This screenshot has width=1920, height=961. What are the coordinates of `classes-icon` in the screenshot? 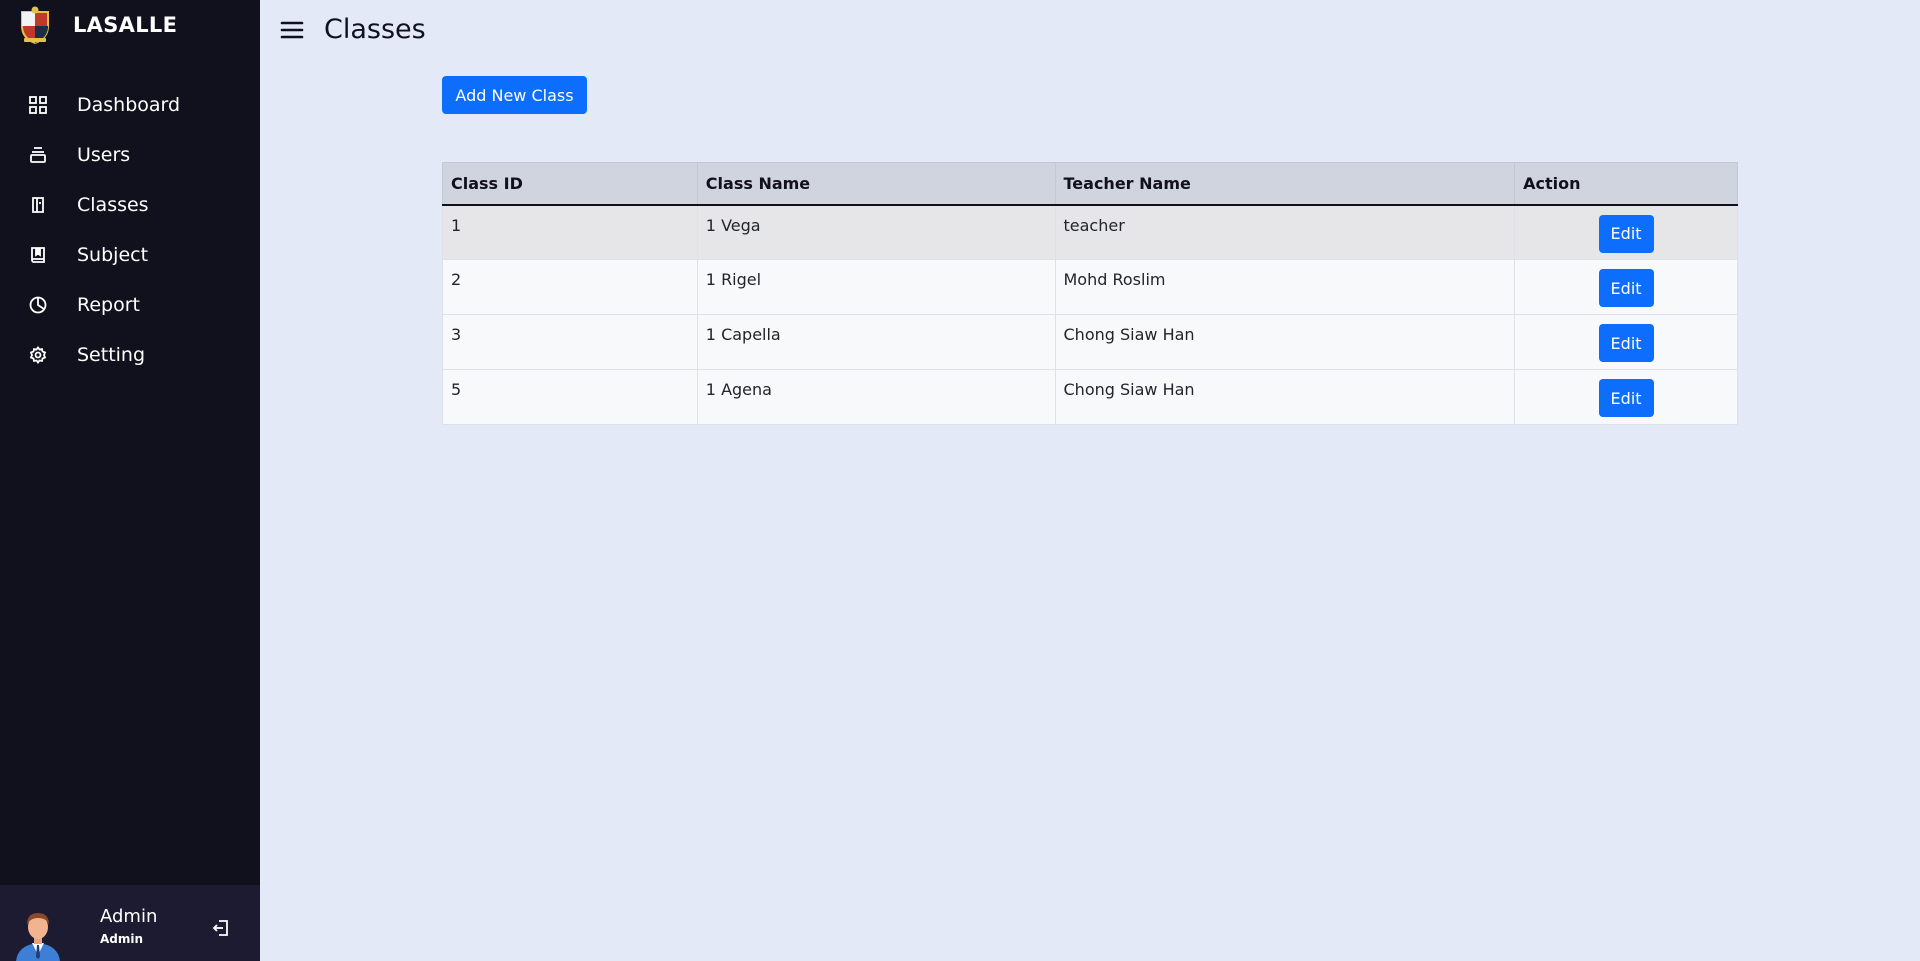 It's located at (38, 205).